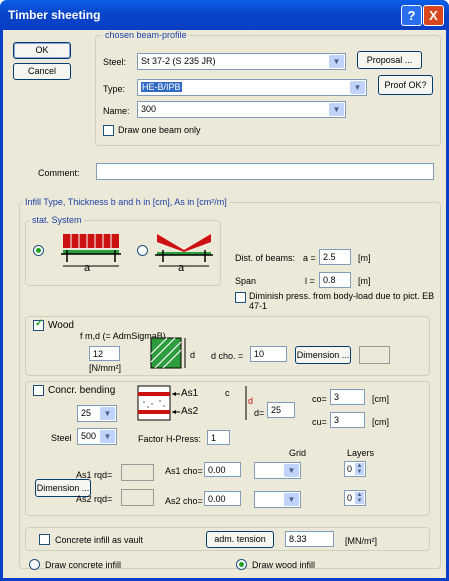 The height and width of the screenshot is (581, 449). I want to click on adm-tension-unit: [MN/m²], so click(361, 541).